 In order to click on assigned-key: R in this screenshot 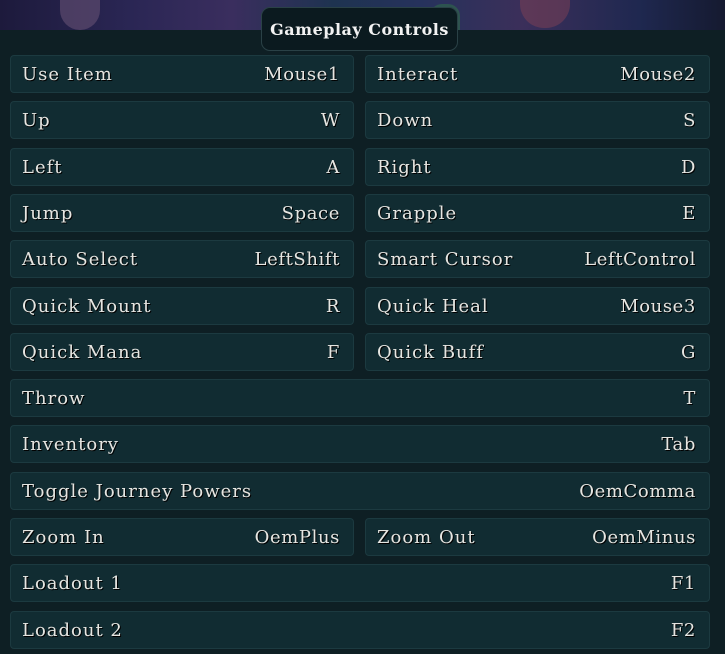, I will do `click(332, 306)`.